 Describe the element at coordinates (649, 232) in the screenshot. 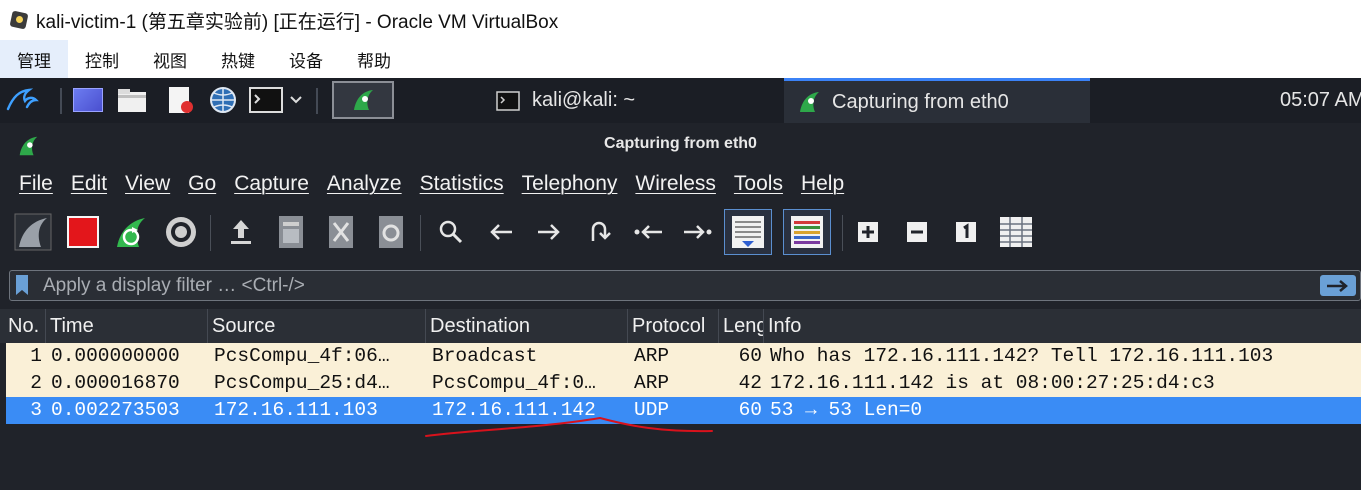

I see `first-packet-icon` at that location.